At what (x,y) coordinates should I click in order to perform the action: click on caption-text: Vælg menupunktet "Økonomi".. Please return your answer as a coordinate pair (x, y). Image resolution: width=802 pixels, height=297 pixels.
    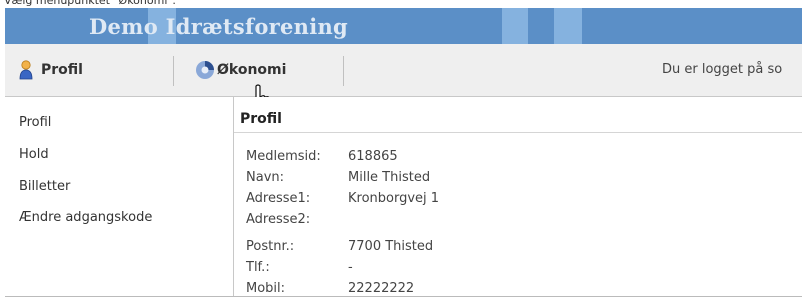
    Looking at the image, I should click on (90, 3).